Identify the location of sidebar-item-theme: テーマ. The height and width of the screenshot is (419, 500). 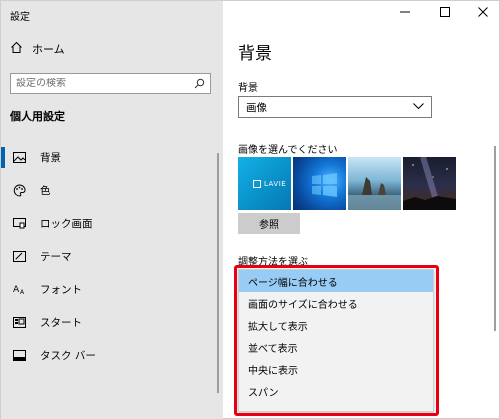
(112, 256).